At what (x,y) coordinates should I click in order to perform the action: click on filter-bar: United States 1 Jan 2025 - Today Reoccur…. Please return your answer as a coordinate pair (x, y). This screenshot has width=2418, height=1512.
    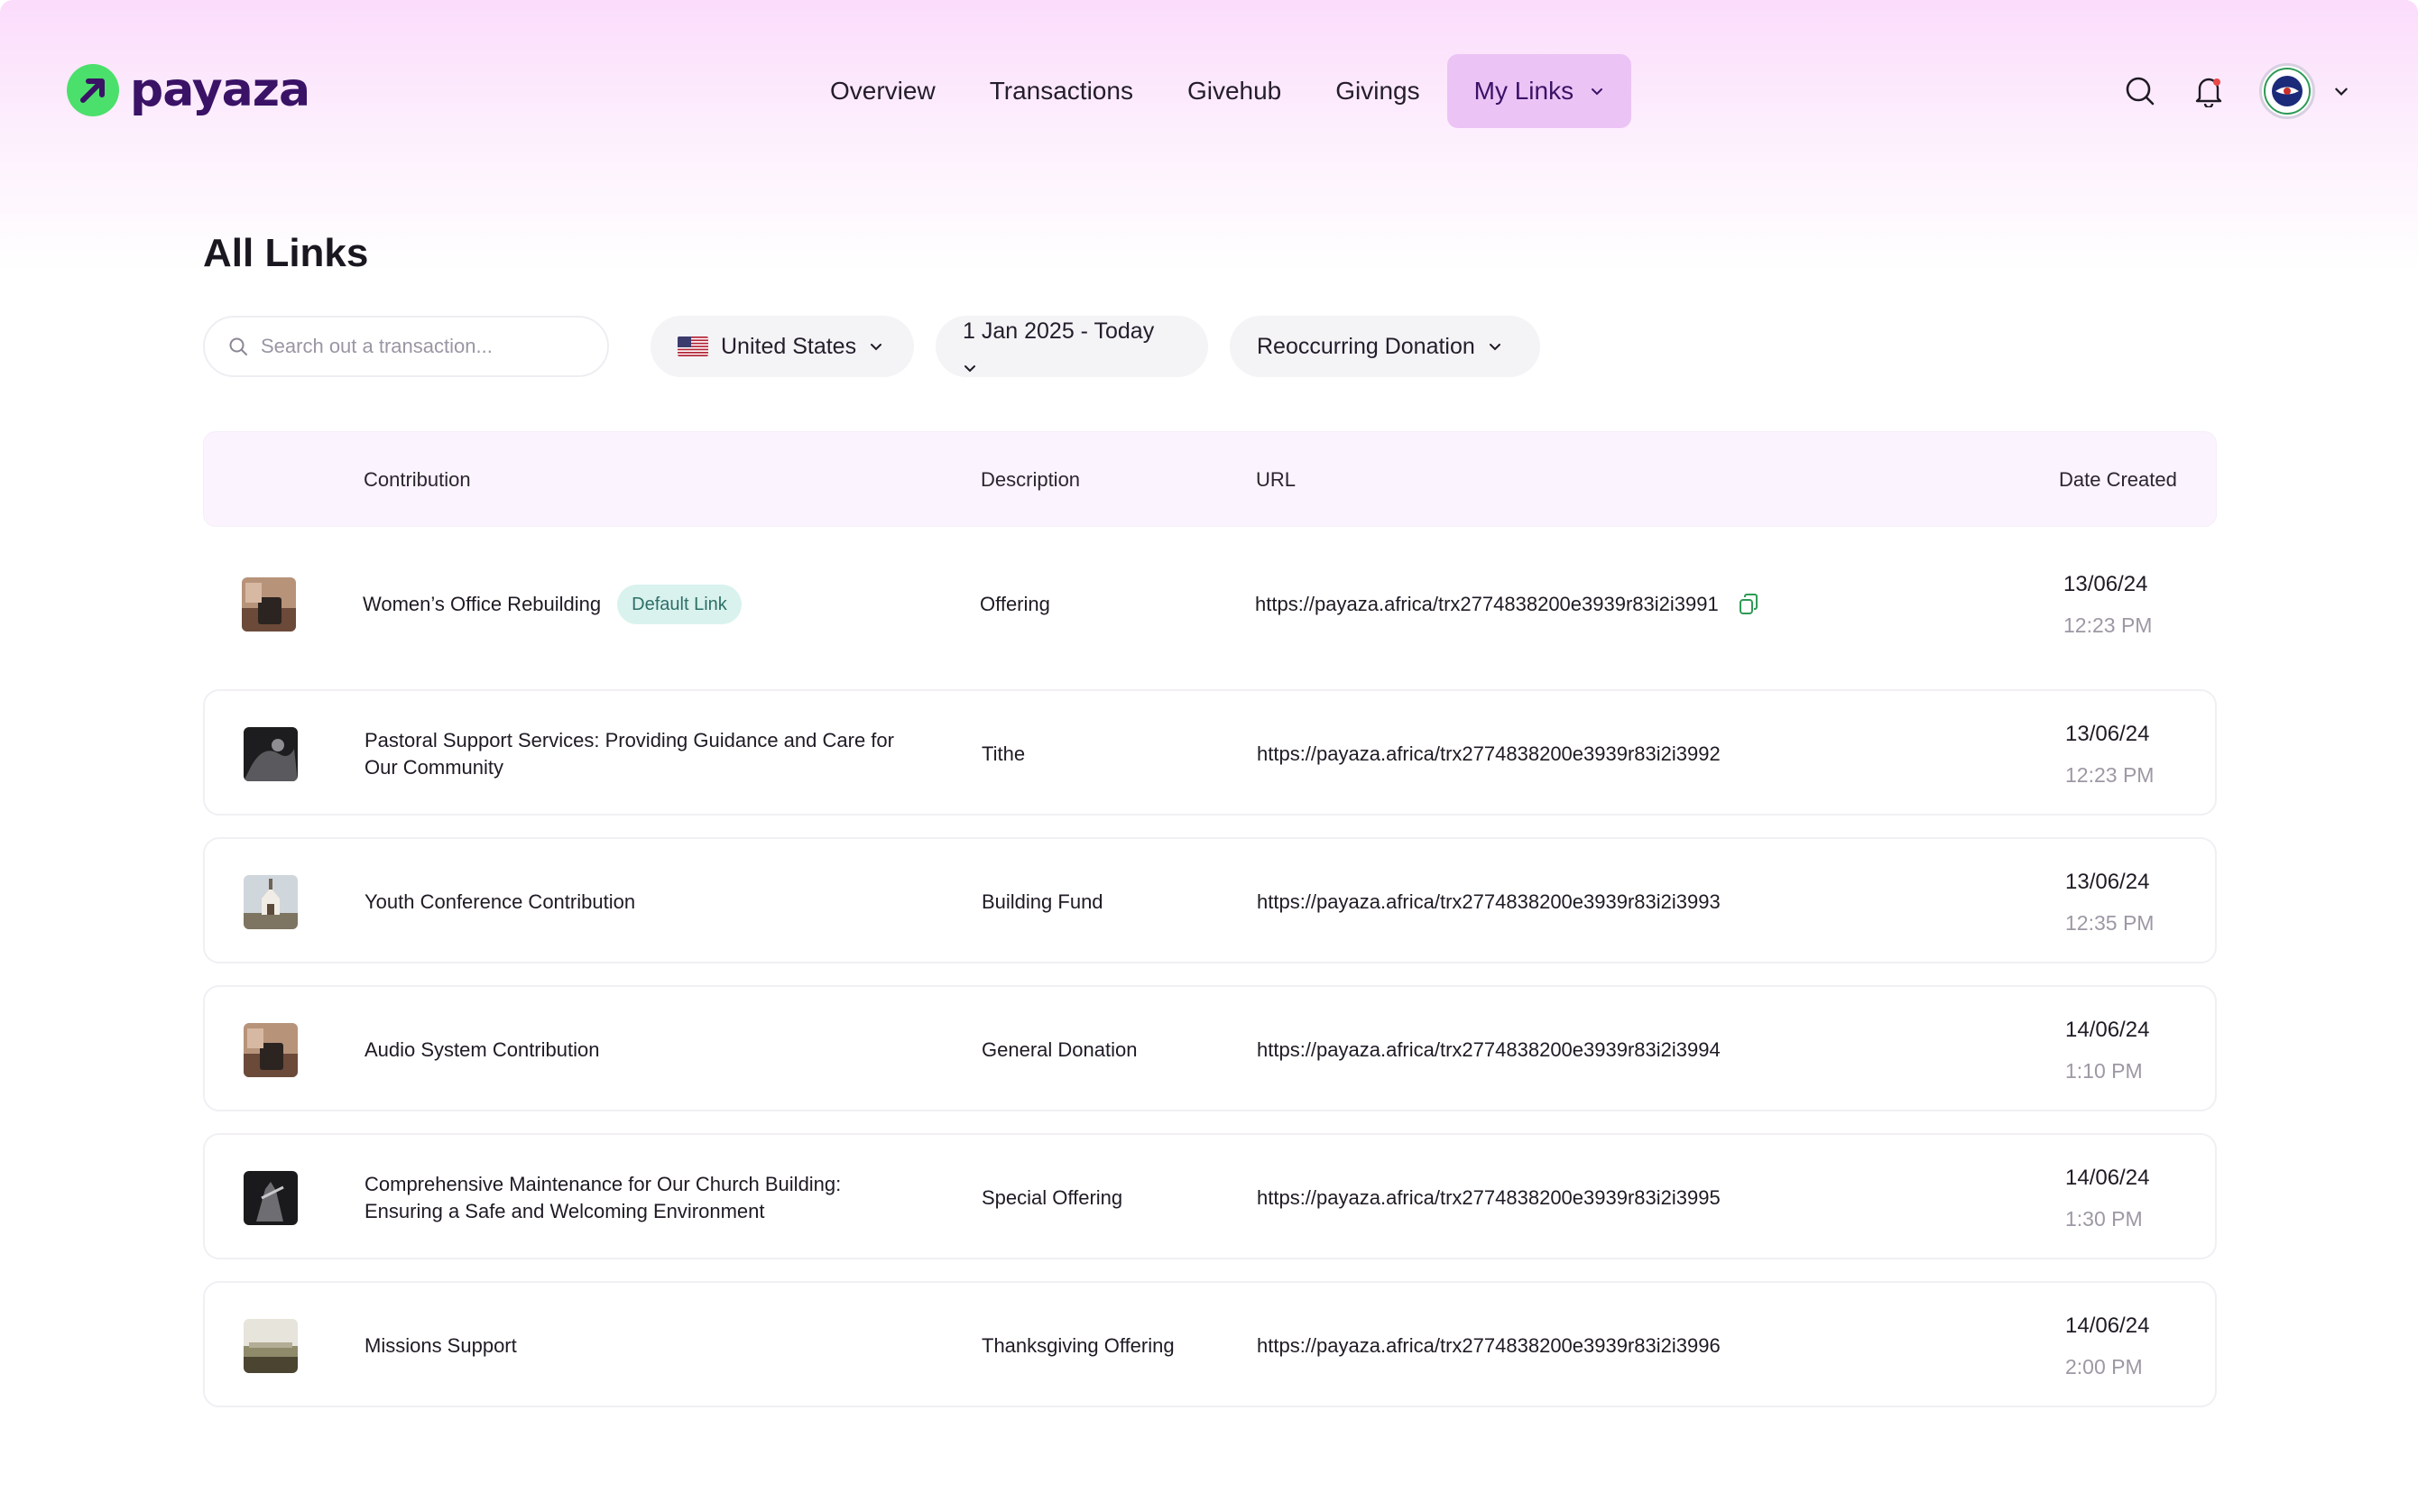
    Looking at the image, I should click on (871, 346).